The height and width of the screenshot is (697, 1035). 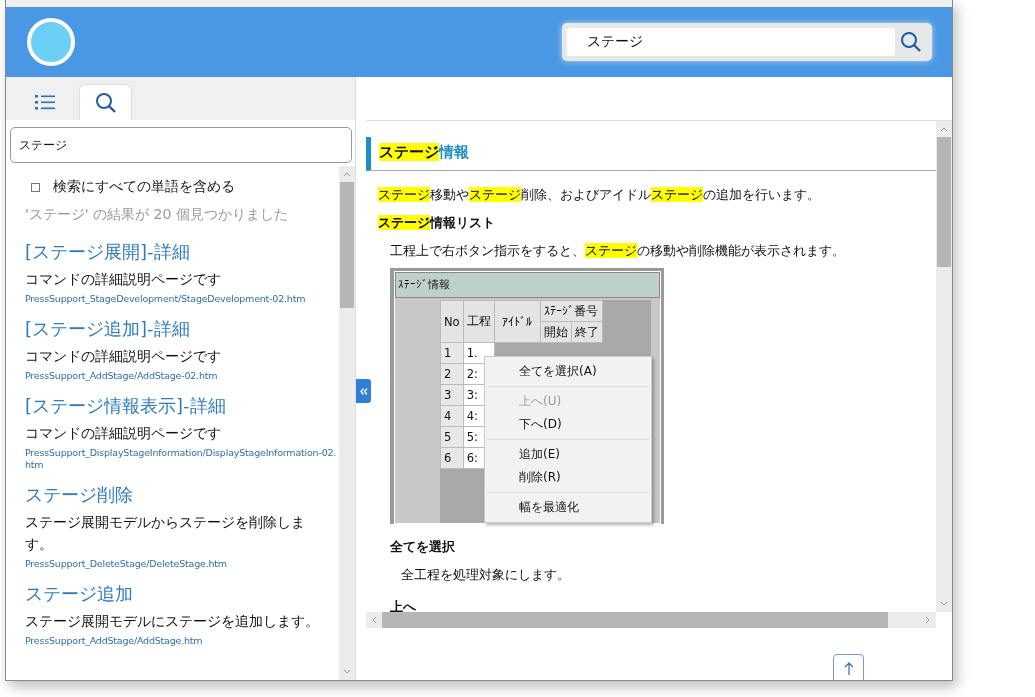 I want to click on result-title-link: [ステージ展開]-詳細, so click(x=182, y=252).